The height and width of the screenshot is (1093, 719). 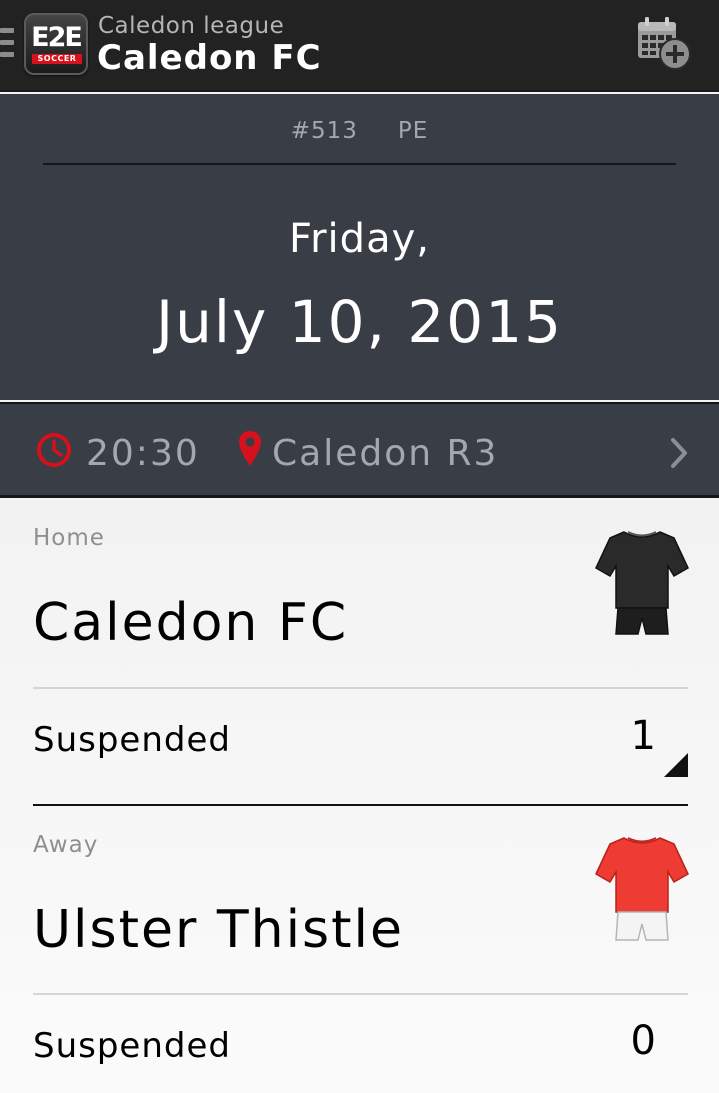 What do you see at coordinates (642, 889) in the screenshot?
I see `away-kit-icon` at bounding box center [642, 889].